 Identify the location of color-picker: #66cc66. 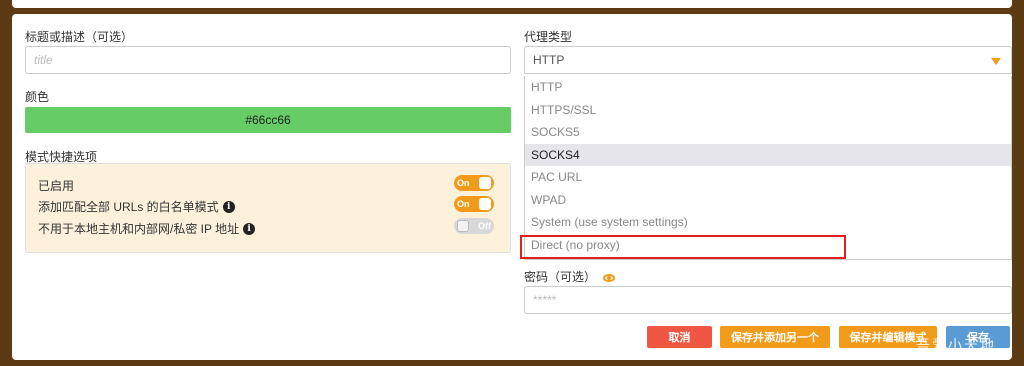
(268, 120).